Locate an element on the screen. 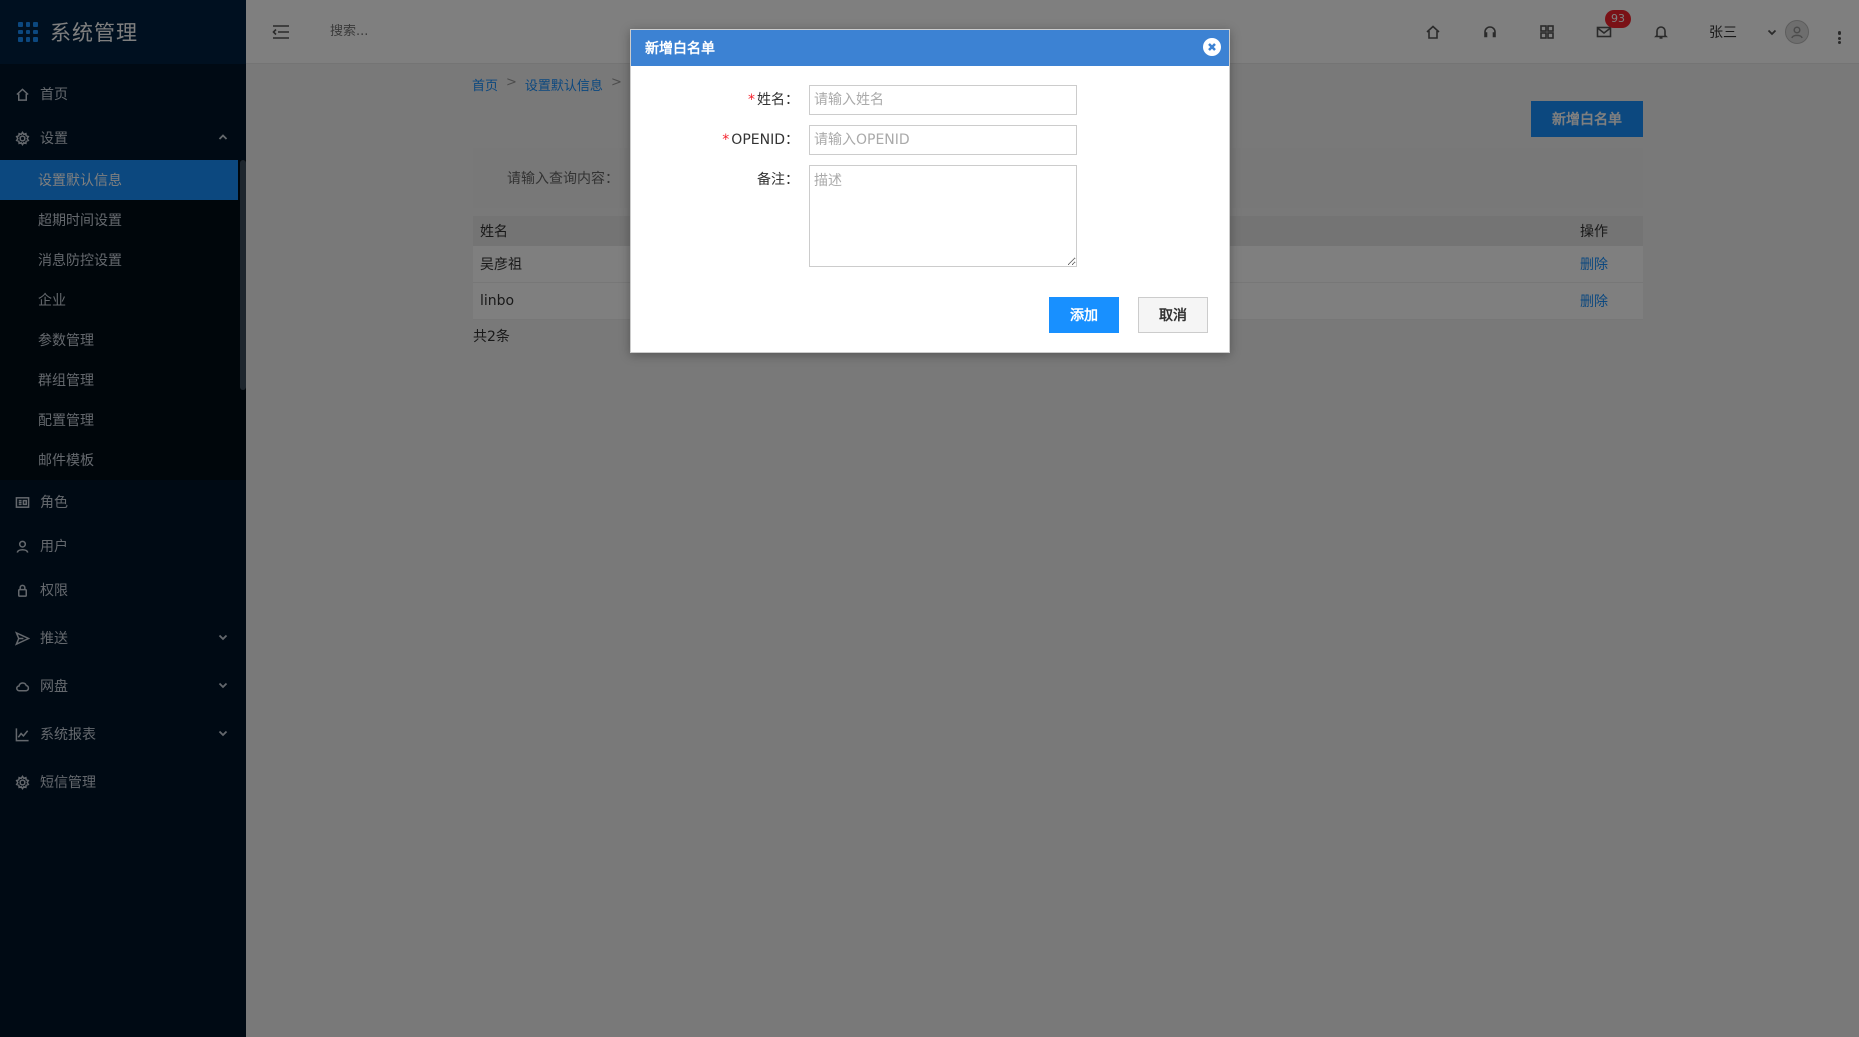 This screenshot has width=1859, height=1037. remark-textarea is located at coordinates (943, 216).